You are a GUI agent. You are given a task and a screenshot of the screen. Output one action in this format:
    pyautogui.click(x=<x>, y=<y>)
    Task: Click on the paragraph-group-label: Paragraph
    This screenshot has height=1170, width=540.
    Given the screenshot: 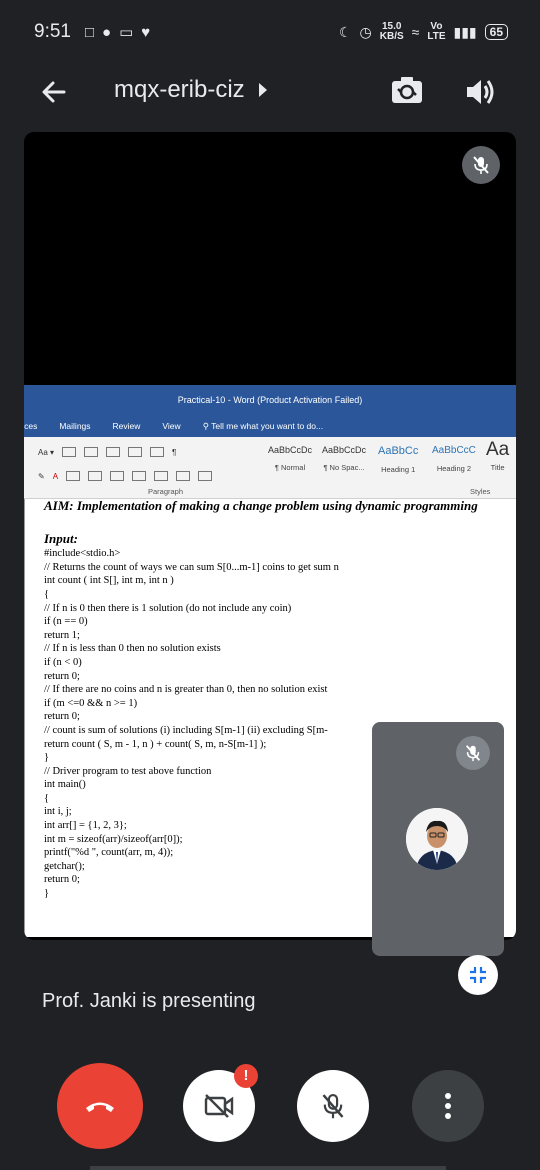 What is the action you would take?
    pyautogui.click(x=166, y=491)
    